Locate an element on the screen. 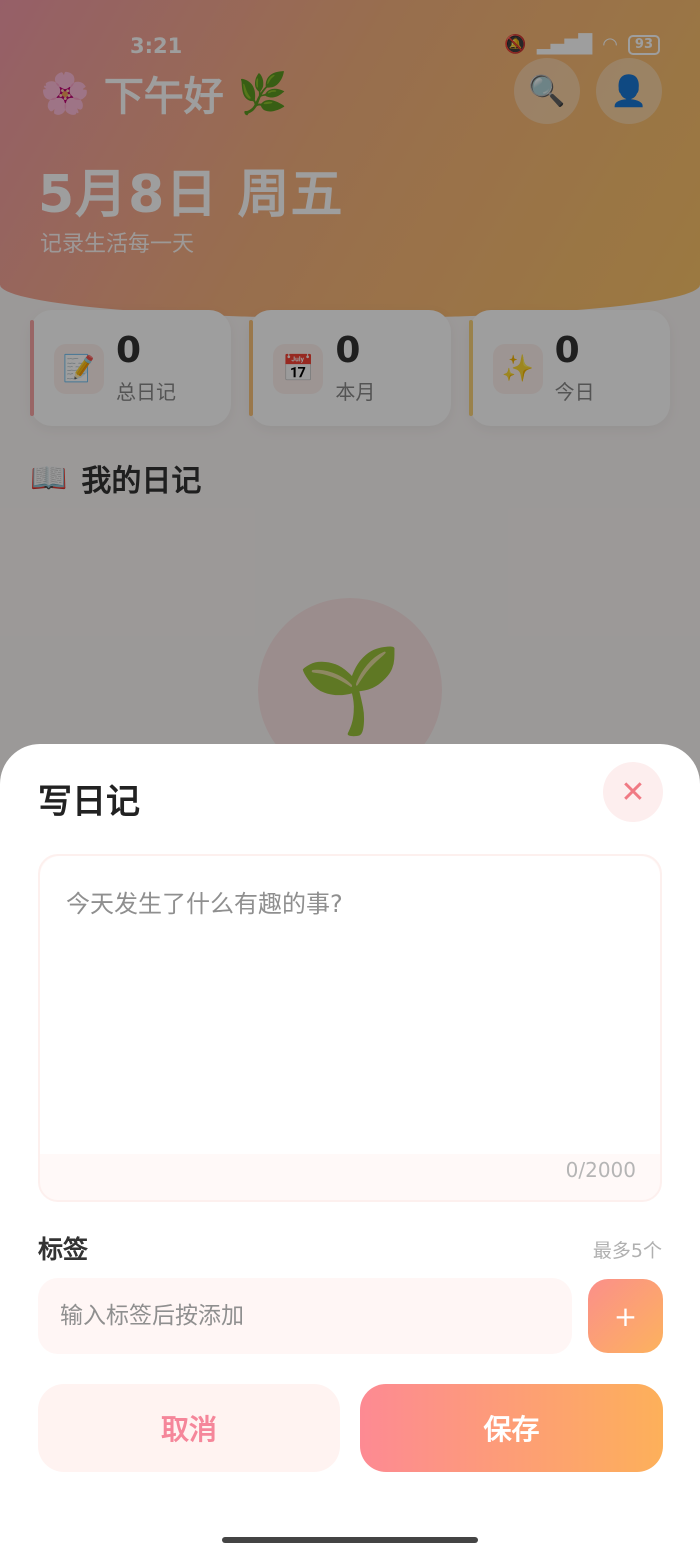 The height and width of the screenshot is (1555, 700). sheet-title: 写日记 is located at coordinates (89, 802).